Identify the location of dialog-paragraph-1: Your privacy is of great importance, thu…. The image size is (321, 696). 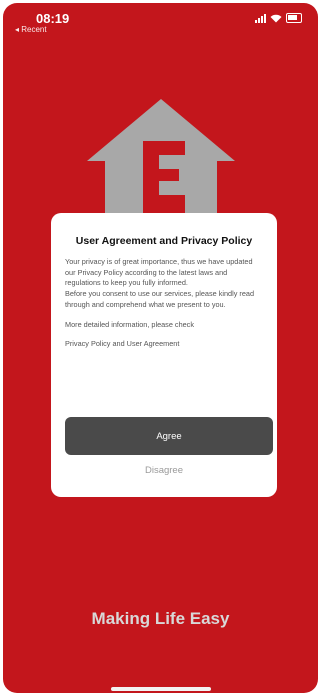
(159, 272).